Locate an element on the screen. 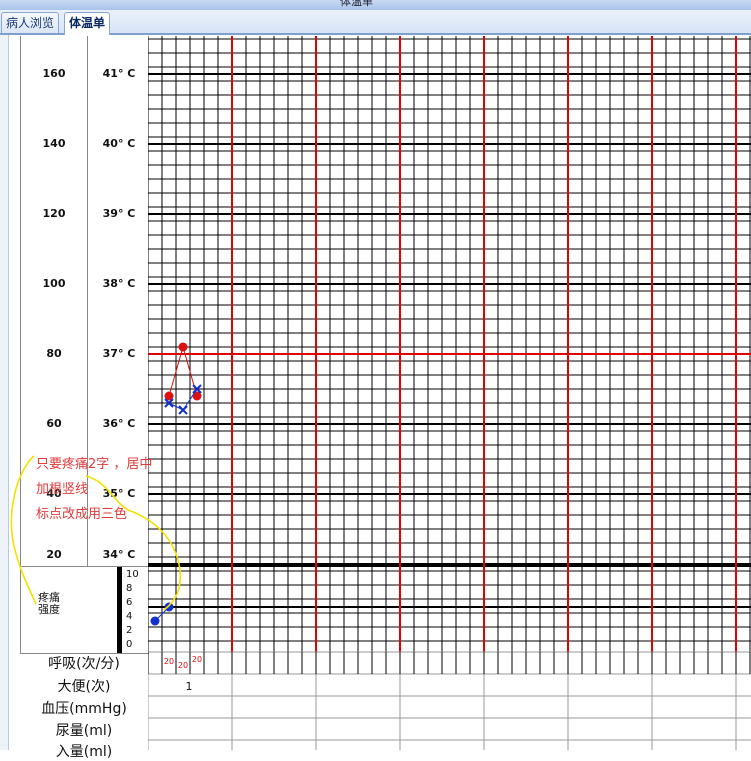 This screenshot has height=761, width=751. yellow-scribble is located at coordinates (96, 533).